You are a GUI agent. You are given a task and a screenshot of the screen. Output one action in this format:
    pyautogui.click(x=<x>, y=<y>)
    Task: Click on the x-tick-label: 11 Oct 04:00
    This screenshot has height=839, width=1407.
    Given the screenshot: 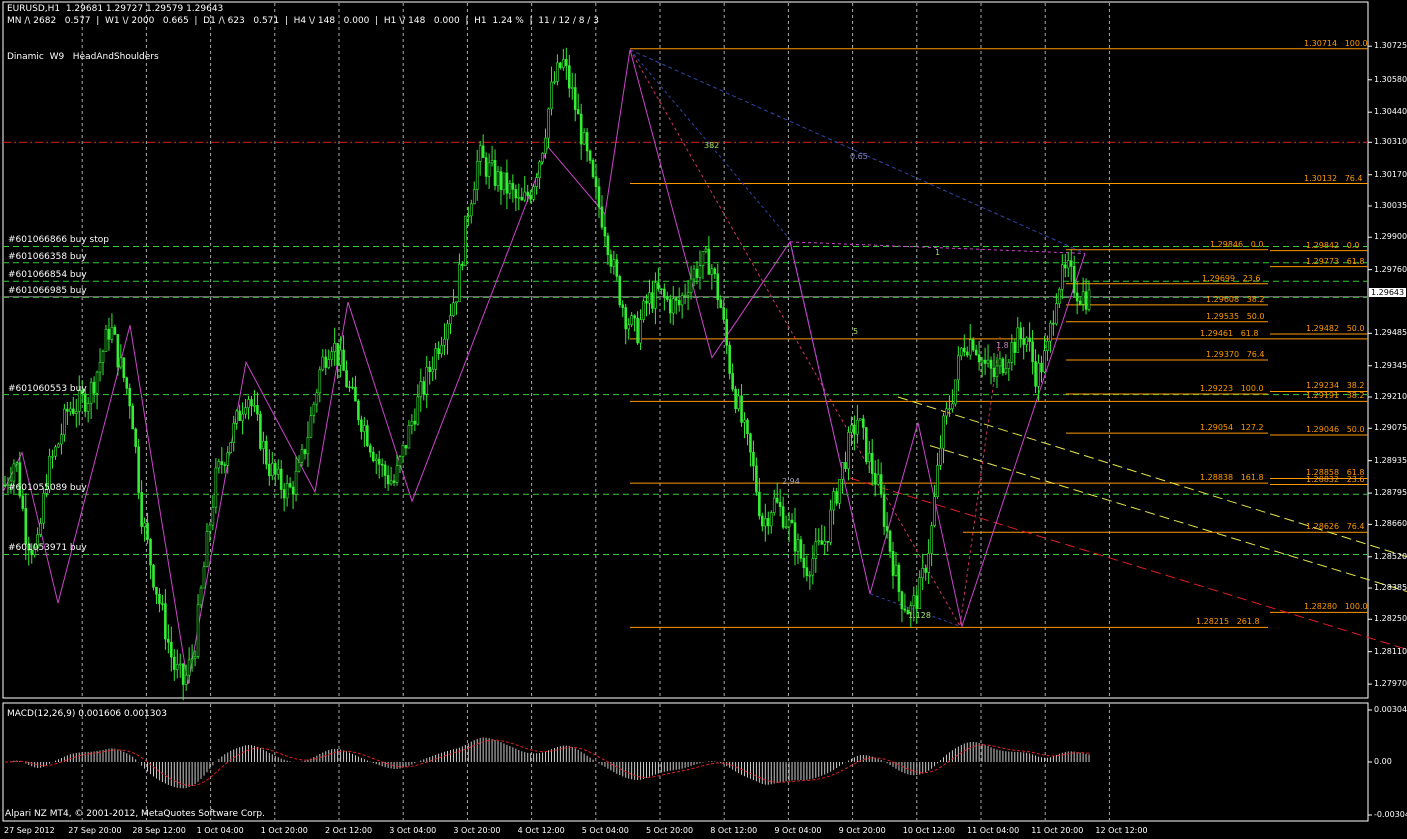 What is the action you would take?
    pyautogui.click(x=993, y=830)
    